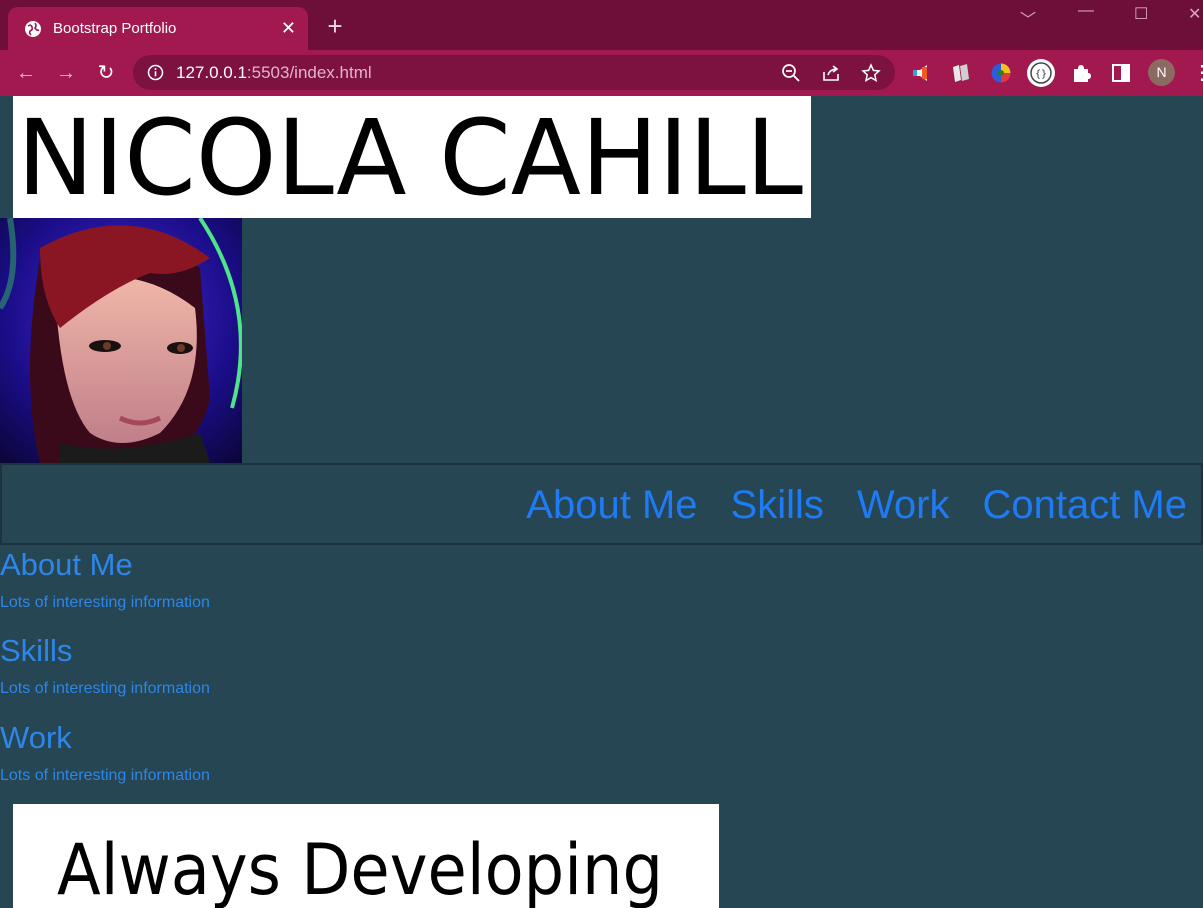 The image size is (1203, 908). I want to click on nav-link-skills: Skills, so click(777, 505).